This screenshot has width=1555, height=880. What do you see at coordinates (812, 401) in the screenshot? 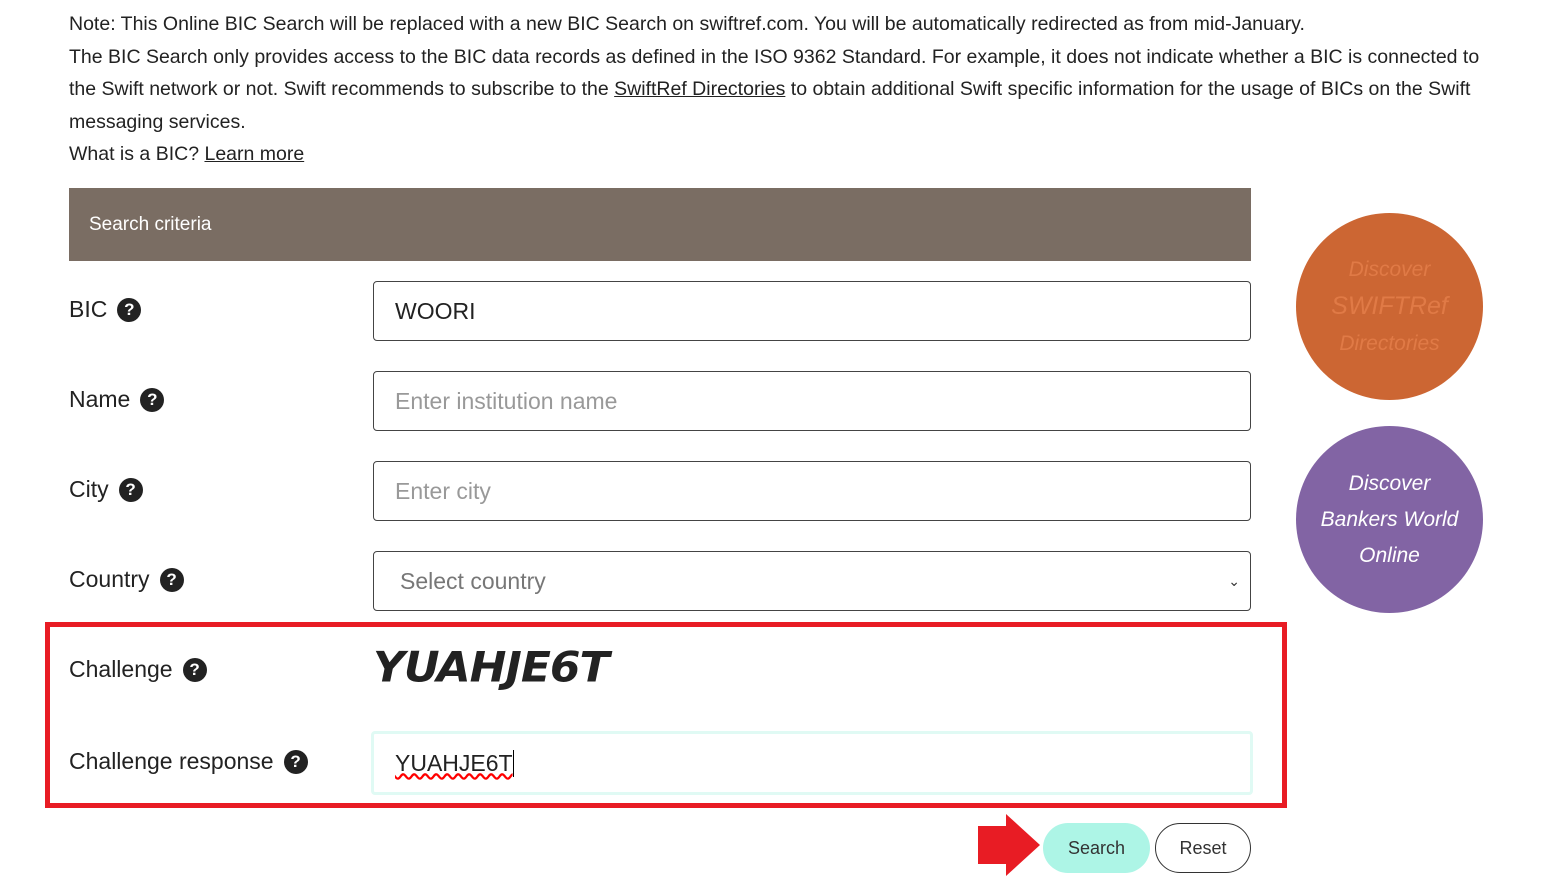
I see `name-input: Enter institution name` at bounding box center [812, 401].